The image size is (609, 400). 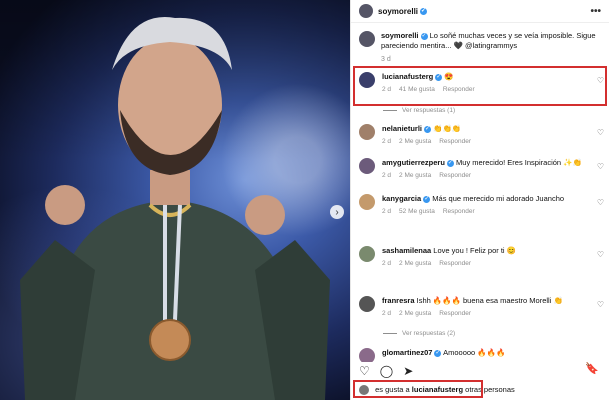 I want to click on comment-text: Muy merecido! Eres Inspiración ✨👏, so click(x=519, y=162).